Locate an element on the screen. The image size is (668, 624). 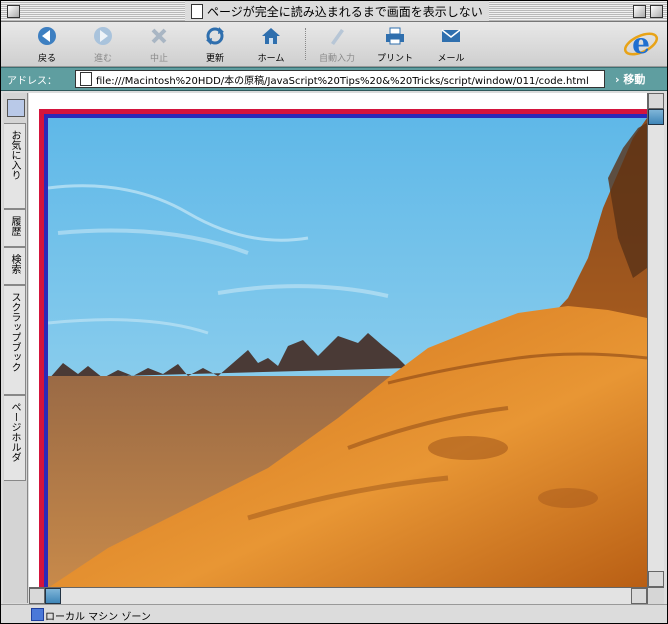
resize-corner is located at coordinates (655, 595).